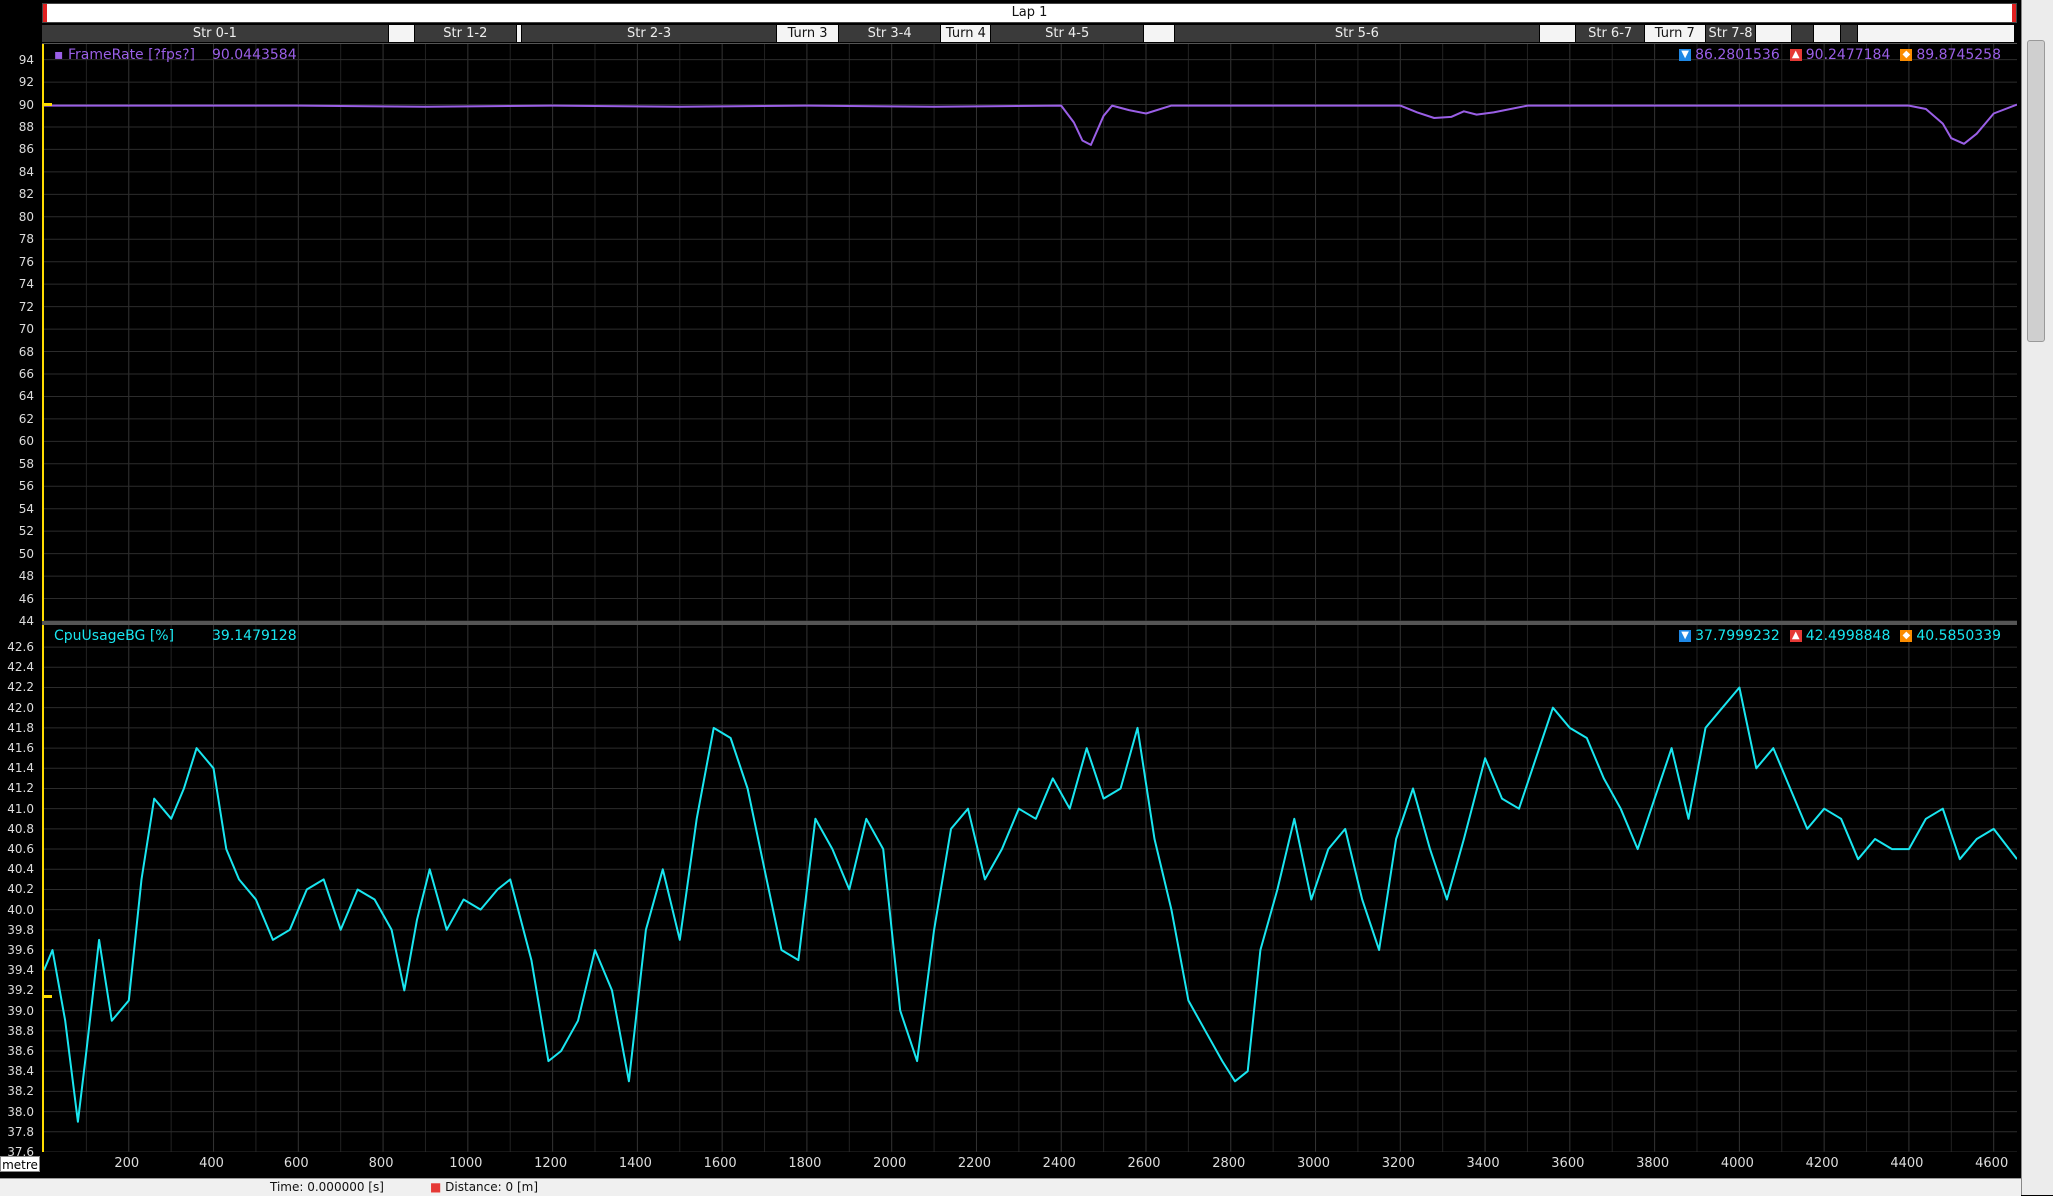 Image resolution: width=2053 pixels, height=1196 pixels. What do you see at coordinates (1950, 636) in the screenshot?
I see `cpu-avg-stat: ◆ 40.5850339` at bounding box center [1950, 636].